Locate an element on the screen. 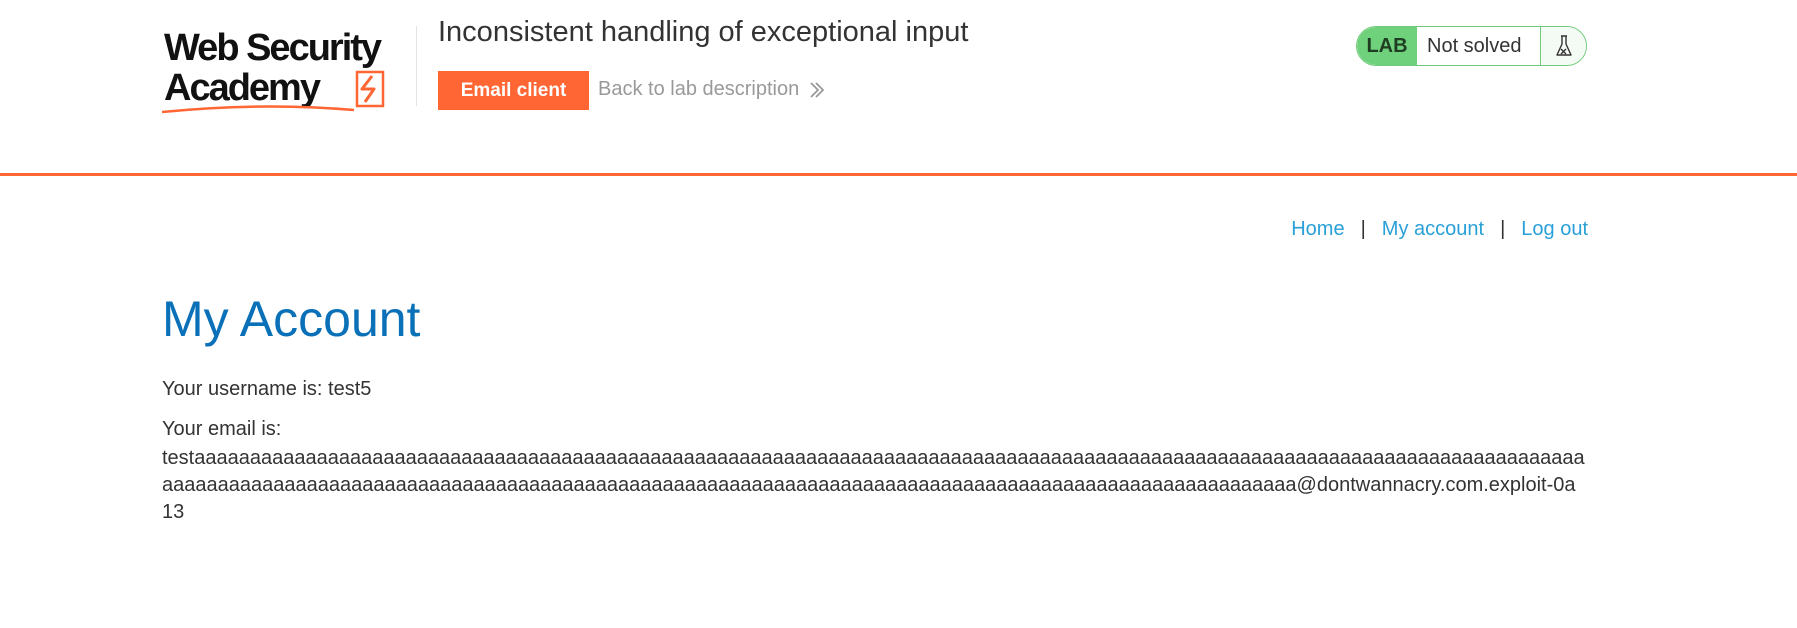 This screenshot has height=628, width=1797. page-title: My Account is located at coordinates (291, 319).